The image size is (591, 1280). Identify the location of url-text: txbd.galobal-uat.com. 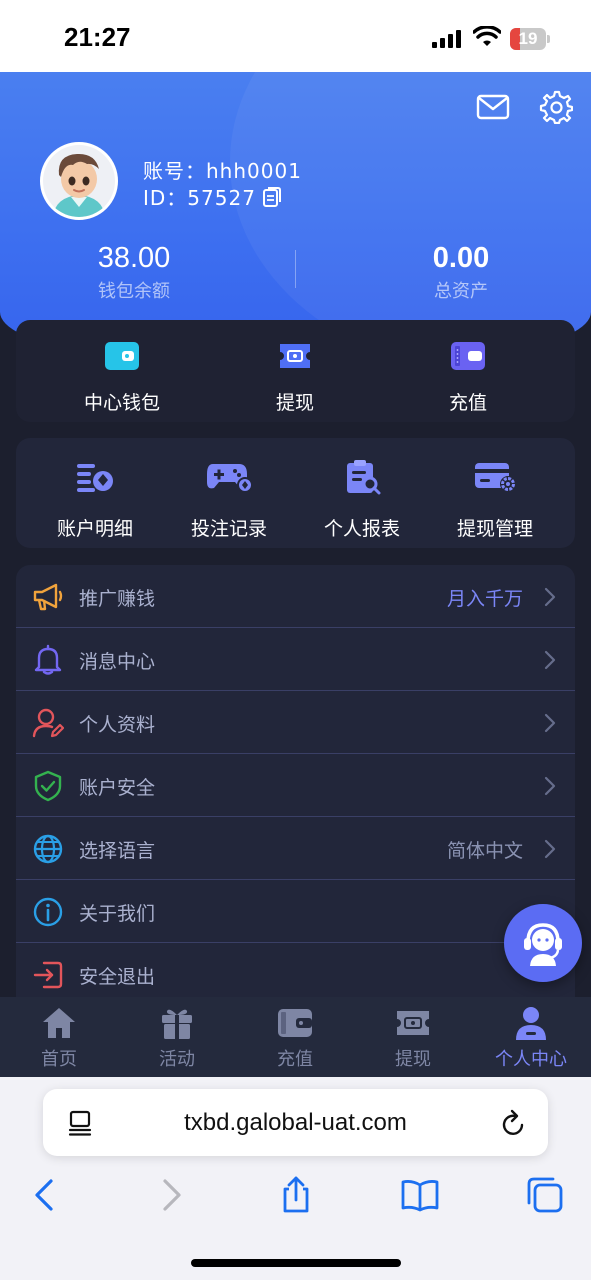
(295, 1122).